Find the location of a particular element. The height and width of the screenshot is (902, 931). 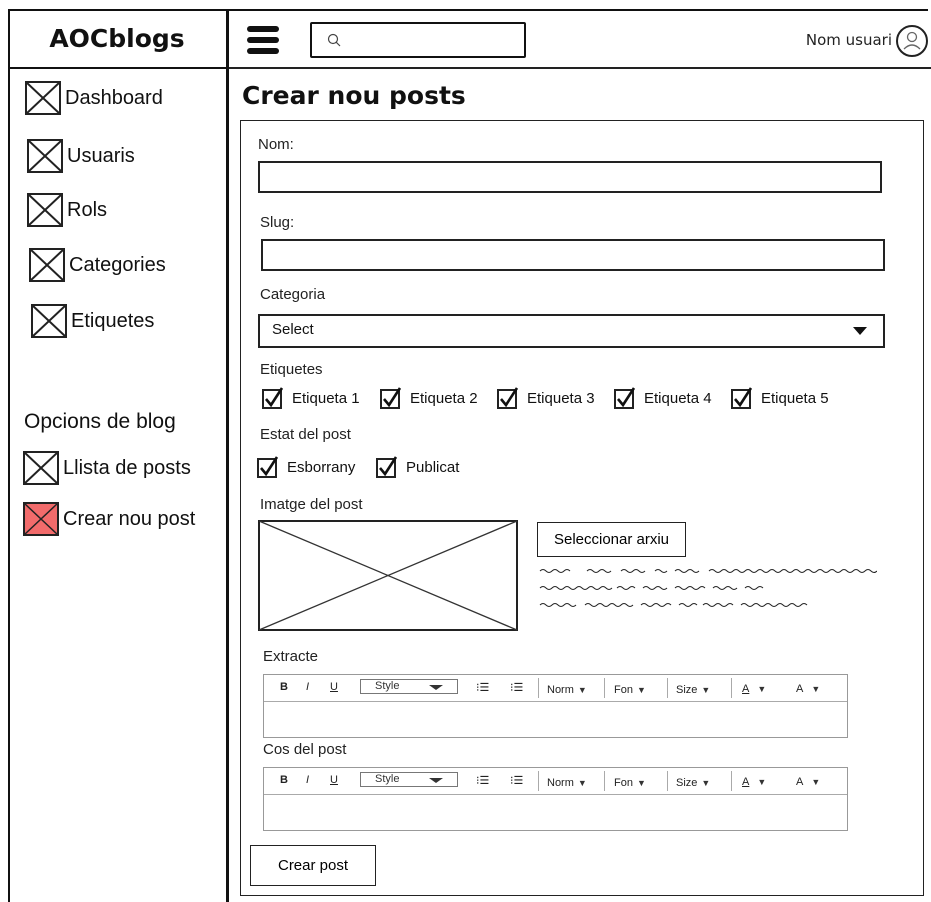

checkbox-label: Esborrany is located at coordinates (321, 467).